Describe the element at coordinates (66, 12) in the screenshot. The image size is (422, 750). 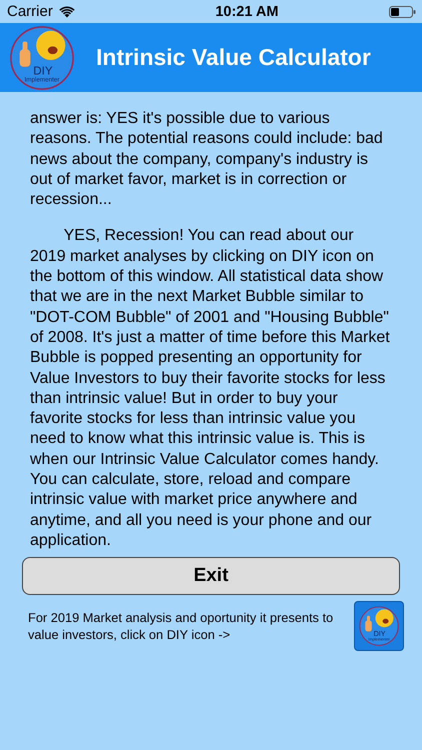
I see `wifi-icon` at that location.